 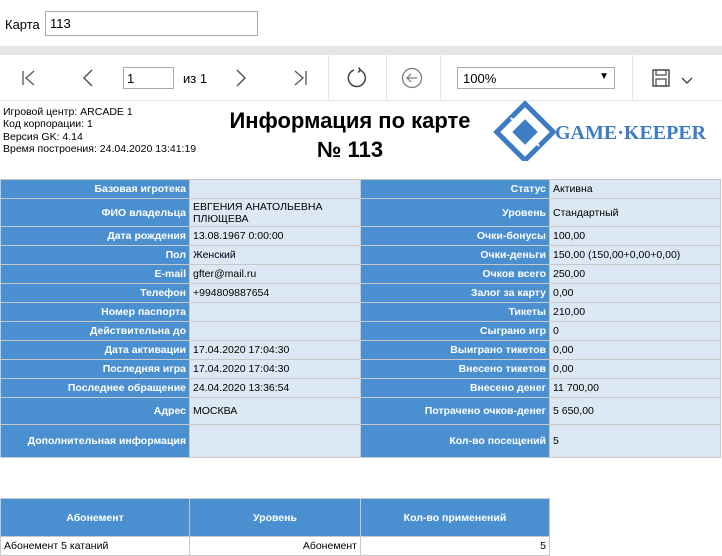 I want to click on table-row: Телефон +994809887654 Залог за карту 0,00, so click(x=360, y=293).